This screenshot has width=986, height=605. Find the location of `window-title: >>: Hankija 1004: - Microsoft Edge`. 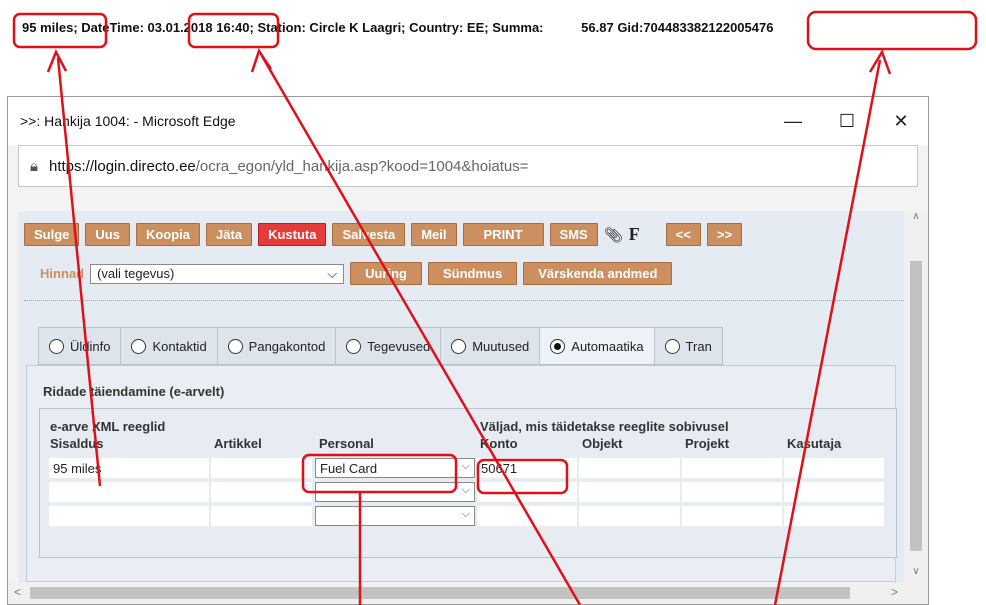

window-title: >>: Hankija 1004: - Microsoft Edge is located at coordinates (128, 121).